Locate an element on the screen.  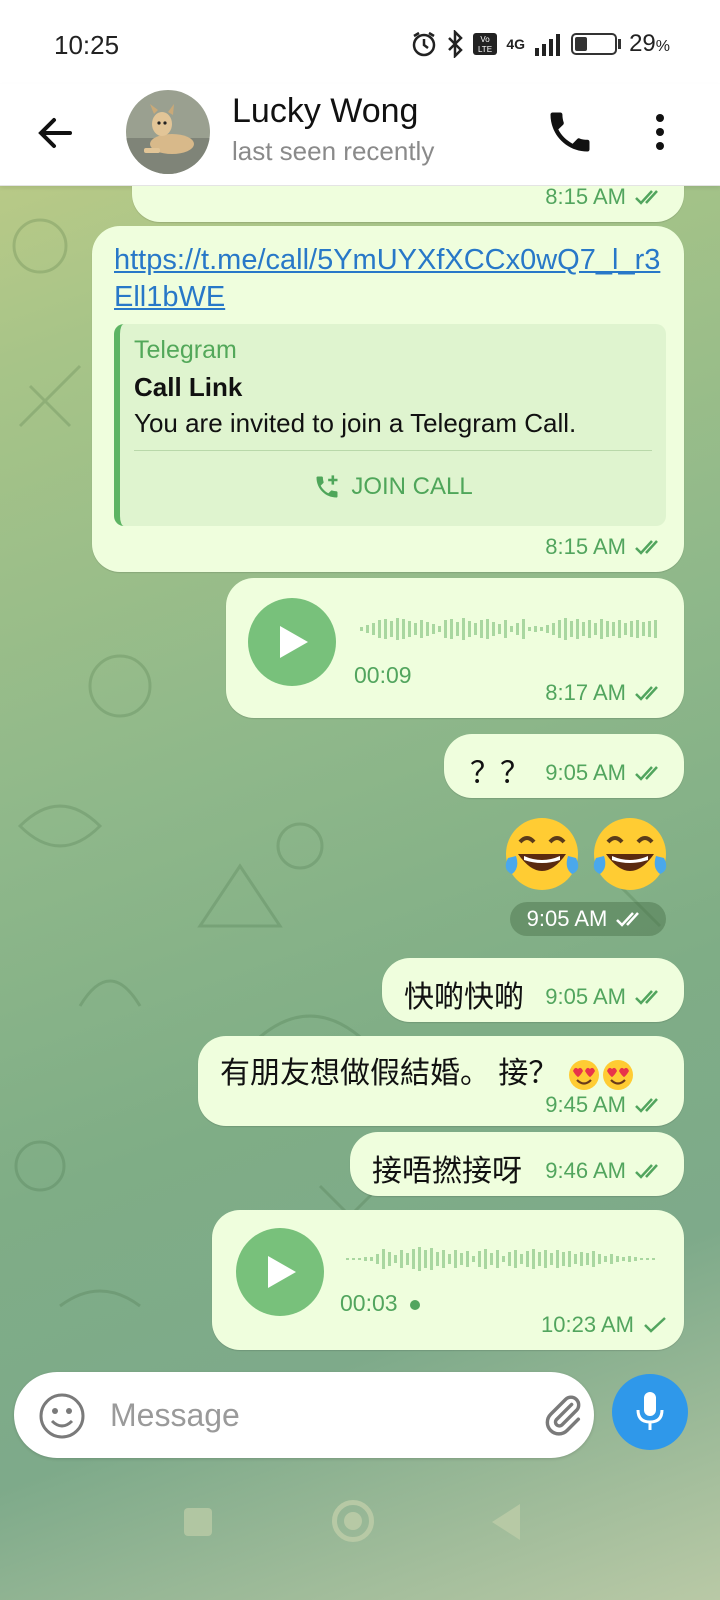
voice-call-button is located at coordinates (570, 132).